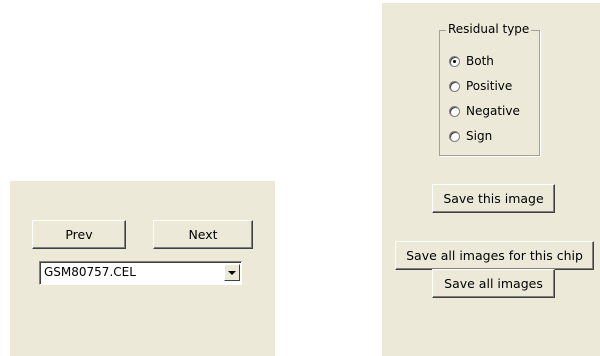 Image resolution: width=600 pixels, height=356 pixels. I want to click on dropdown-button, so click(232, 272).